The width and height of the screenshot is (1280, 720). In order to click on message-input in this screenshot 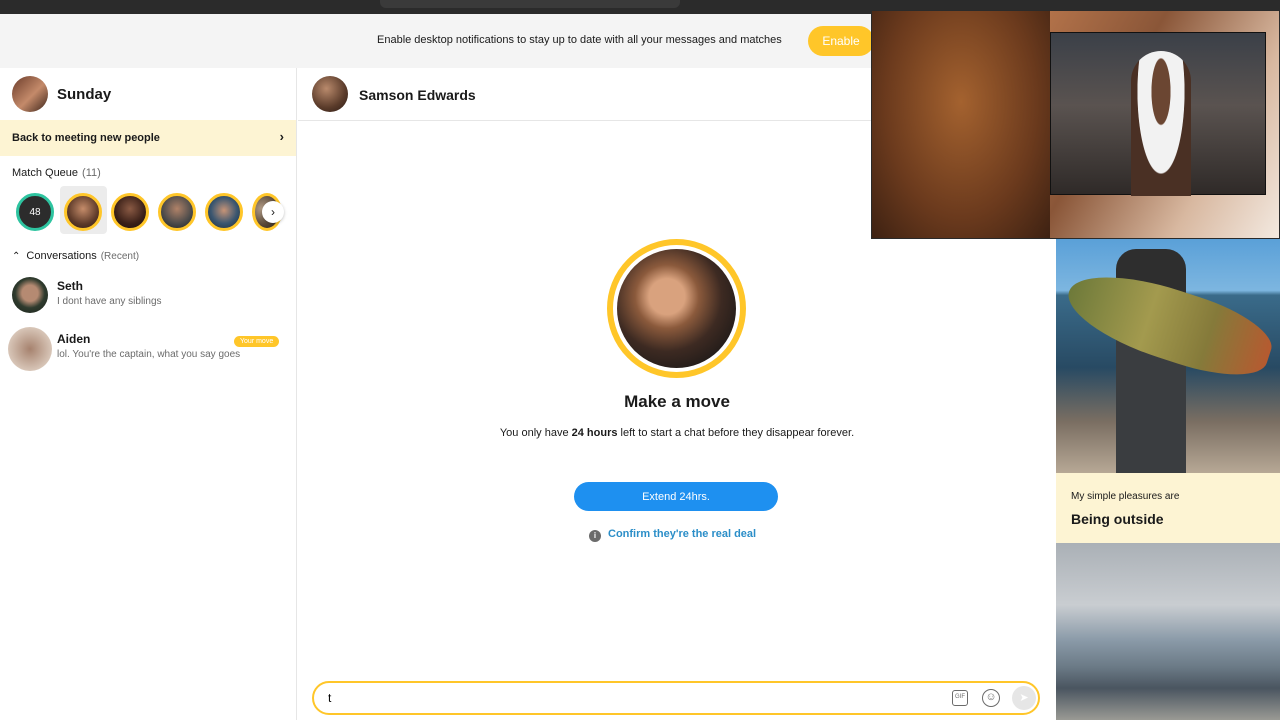, I will do `click(628, 698)`.